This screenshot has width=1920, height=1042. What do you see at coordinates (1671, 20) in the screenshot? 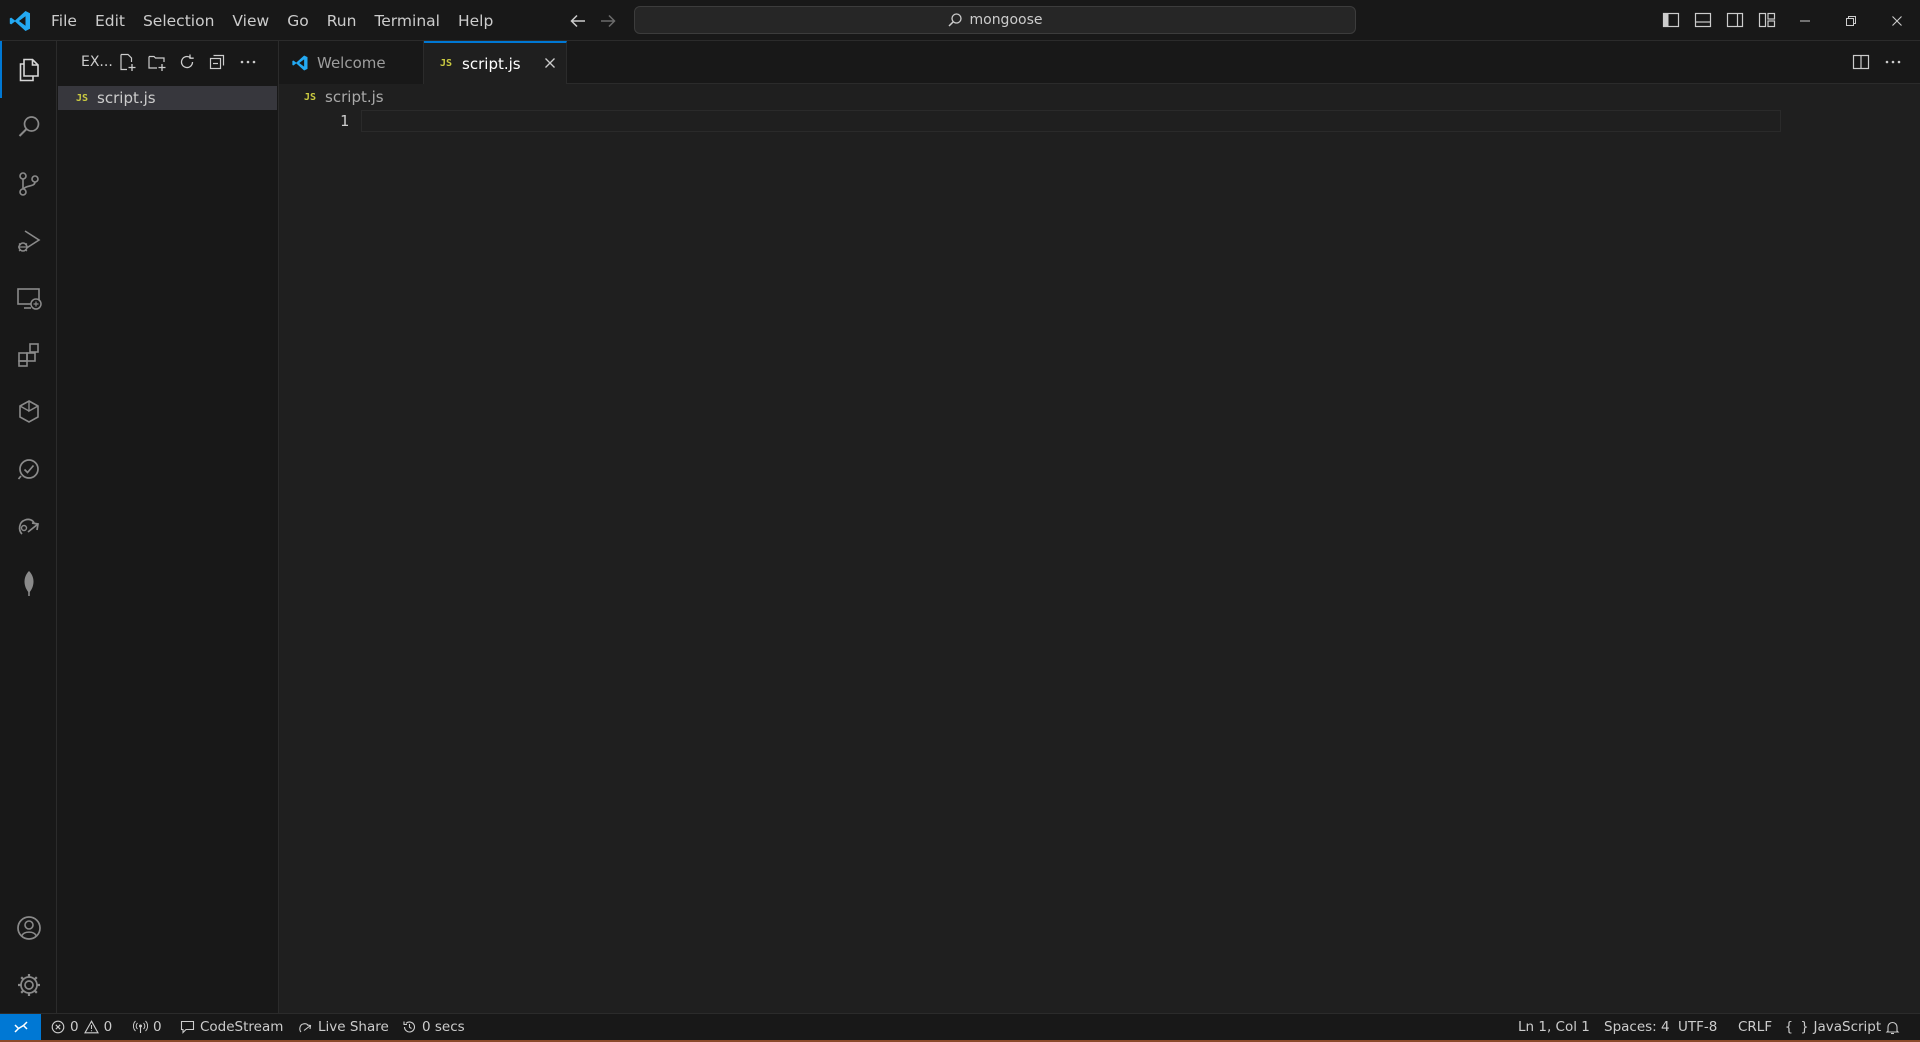
I see `toggle-primary-sidebar-icon` at bounding box center [1671, 20].